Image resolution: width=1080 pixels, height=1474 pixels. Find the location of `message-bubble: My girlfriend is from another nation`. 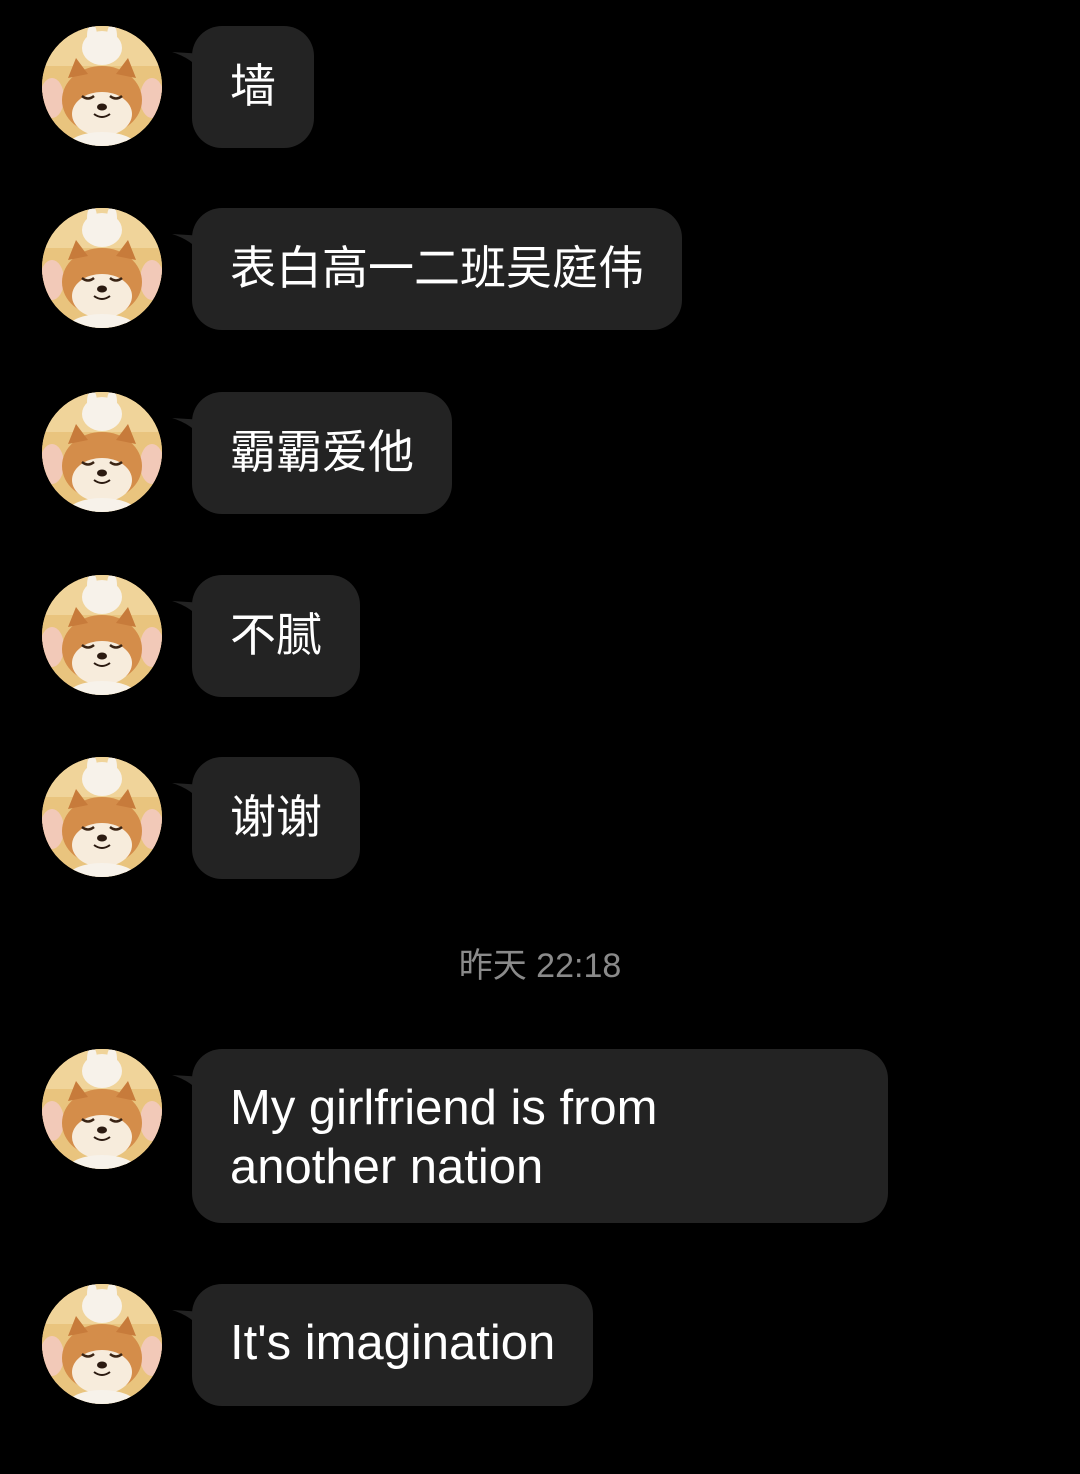

message-bubble: My girlfriend is from another nation is located at coordinates (540, 1136).